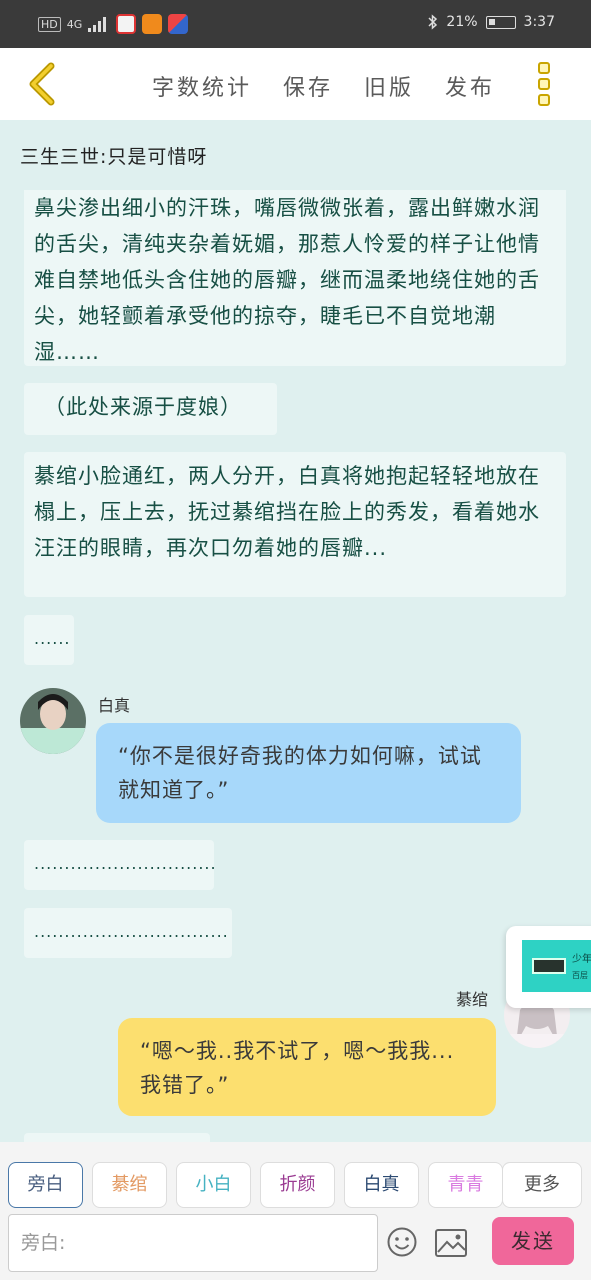  I want to click on role-tab-narrator: 旁白, so click(45, 1185).